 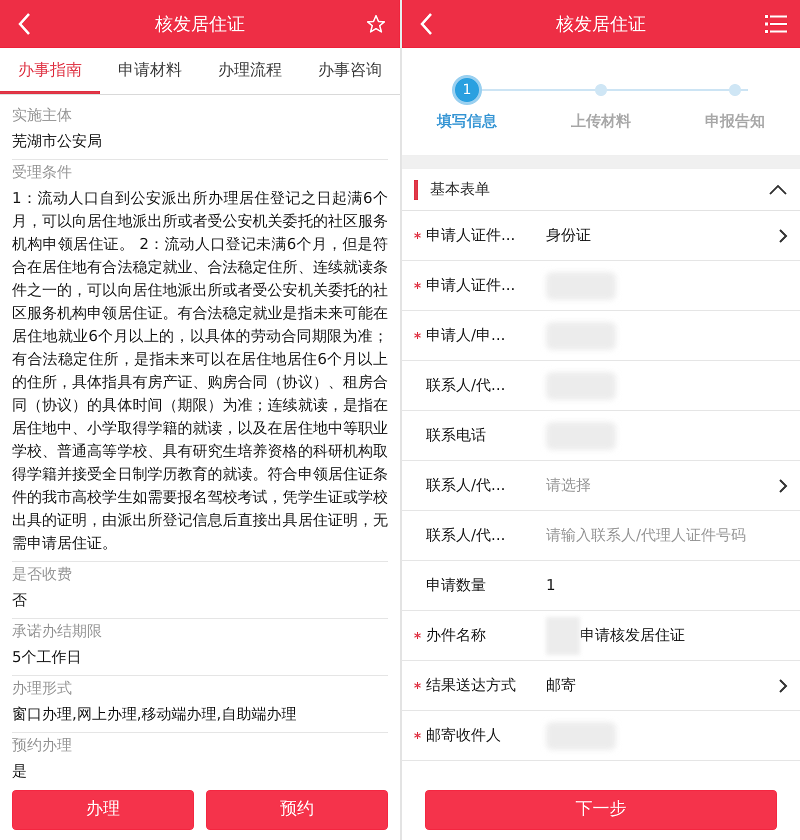 I want to click on tab: 办理流程, so click(x=250, y=71).